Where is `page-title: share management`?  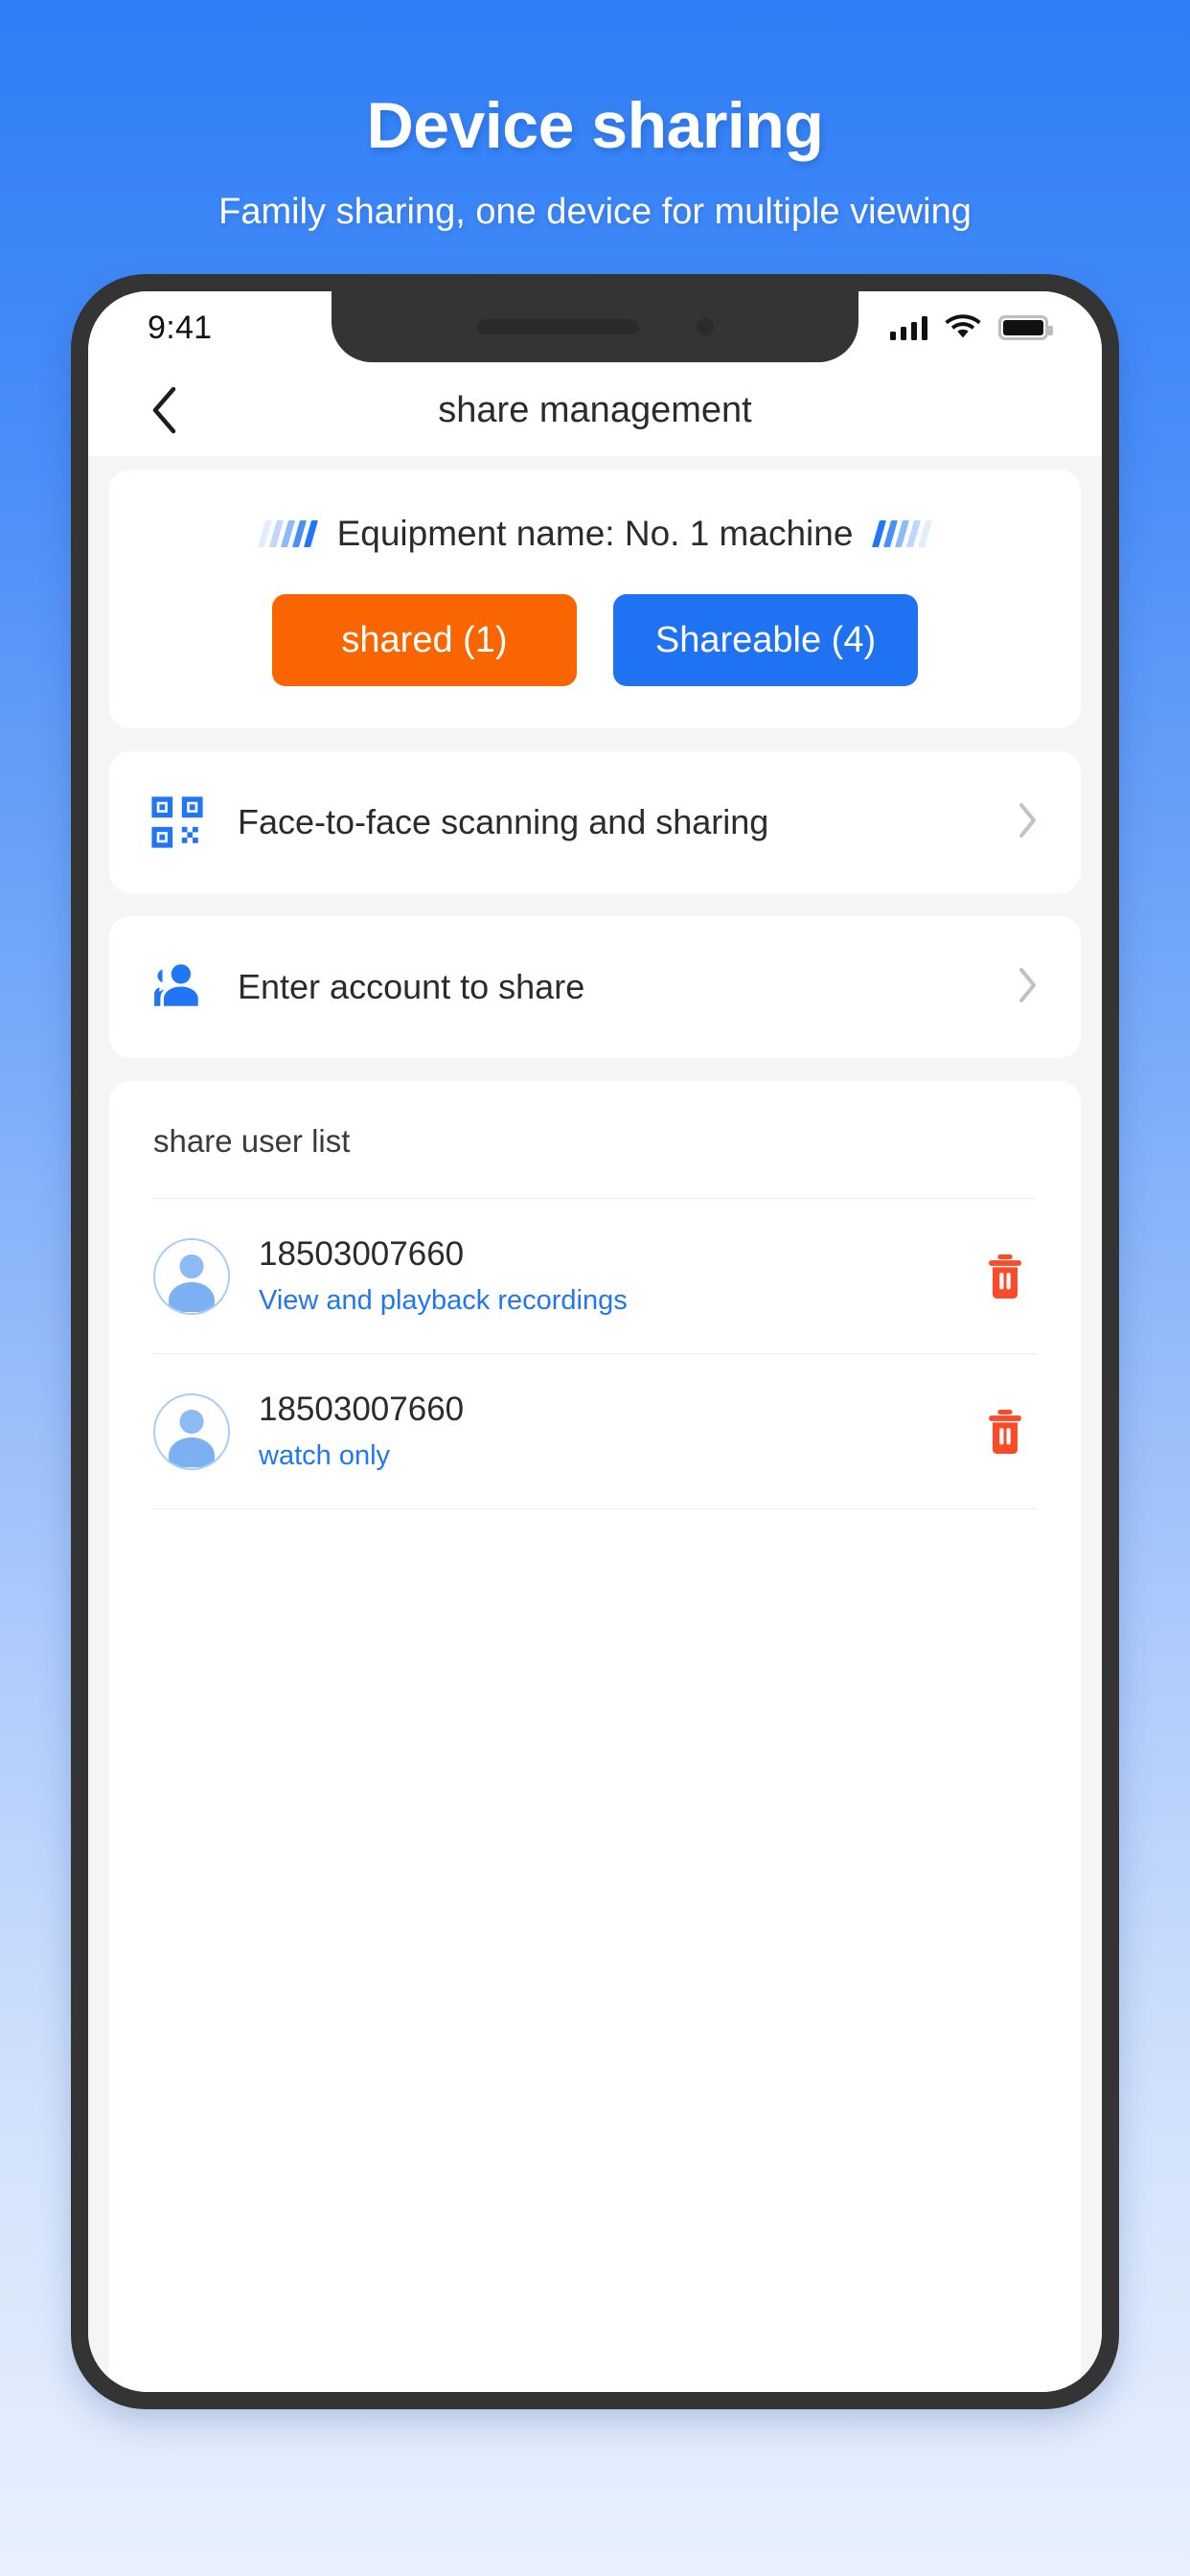
page-title: share management is located at coordinates (595, 409).